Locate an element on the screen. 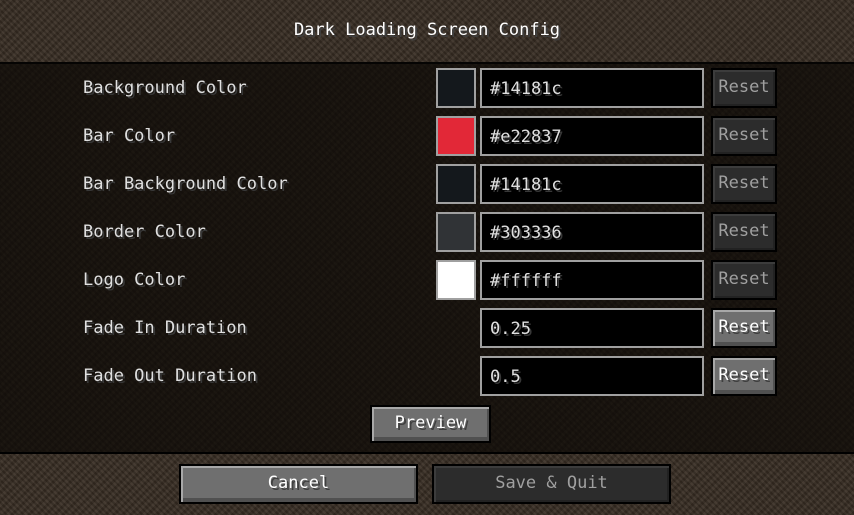  background-color-input: #14181c is located at coordinates (592, 88).